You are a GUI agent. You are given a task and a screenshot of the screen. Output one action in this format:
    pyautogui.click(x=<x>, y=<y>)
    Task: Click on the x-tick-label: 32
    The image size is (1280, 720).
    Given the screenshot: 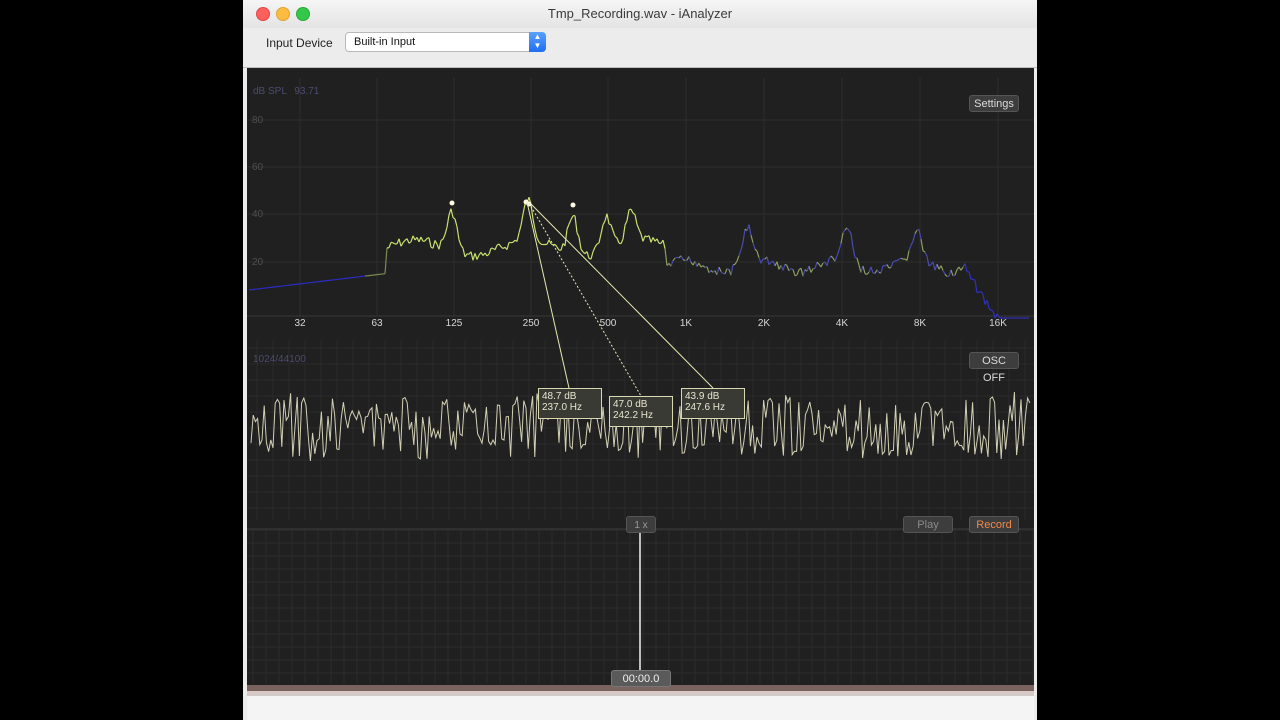 What is the action you would take?
    pyautogui.click(x=300, y=323)
    